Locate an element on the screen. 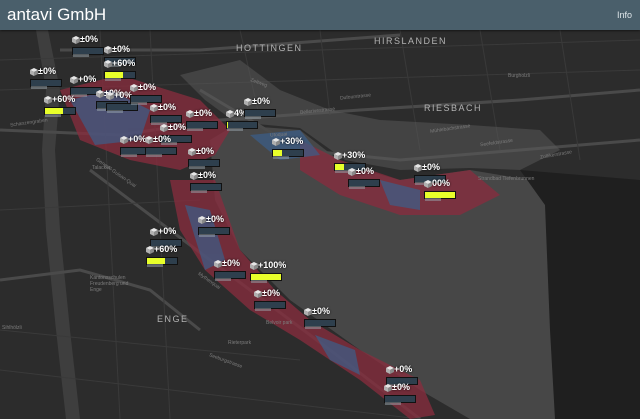 This screenshot has width=640, height=419. sensor-marker: +30% is located at coordinates (288, 149).